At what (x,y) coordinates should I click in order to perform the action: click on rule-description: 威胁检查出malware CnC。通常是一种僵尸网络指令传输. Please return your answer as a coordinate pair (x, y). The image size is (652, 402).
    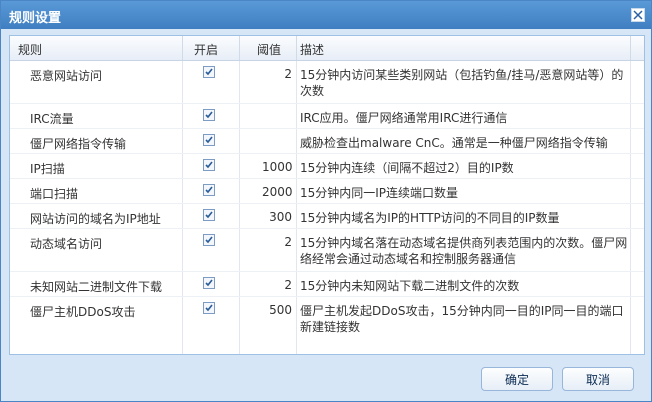
    Looking at the image, I should click on (454, 143).